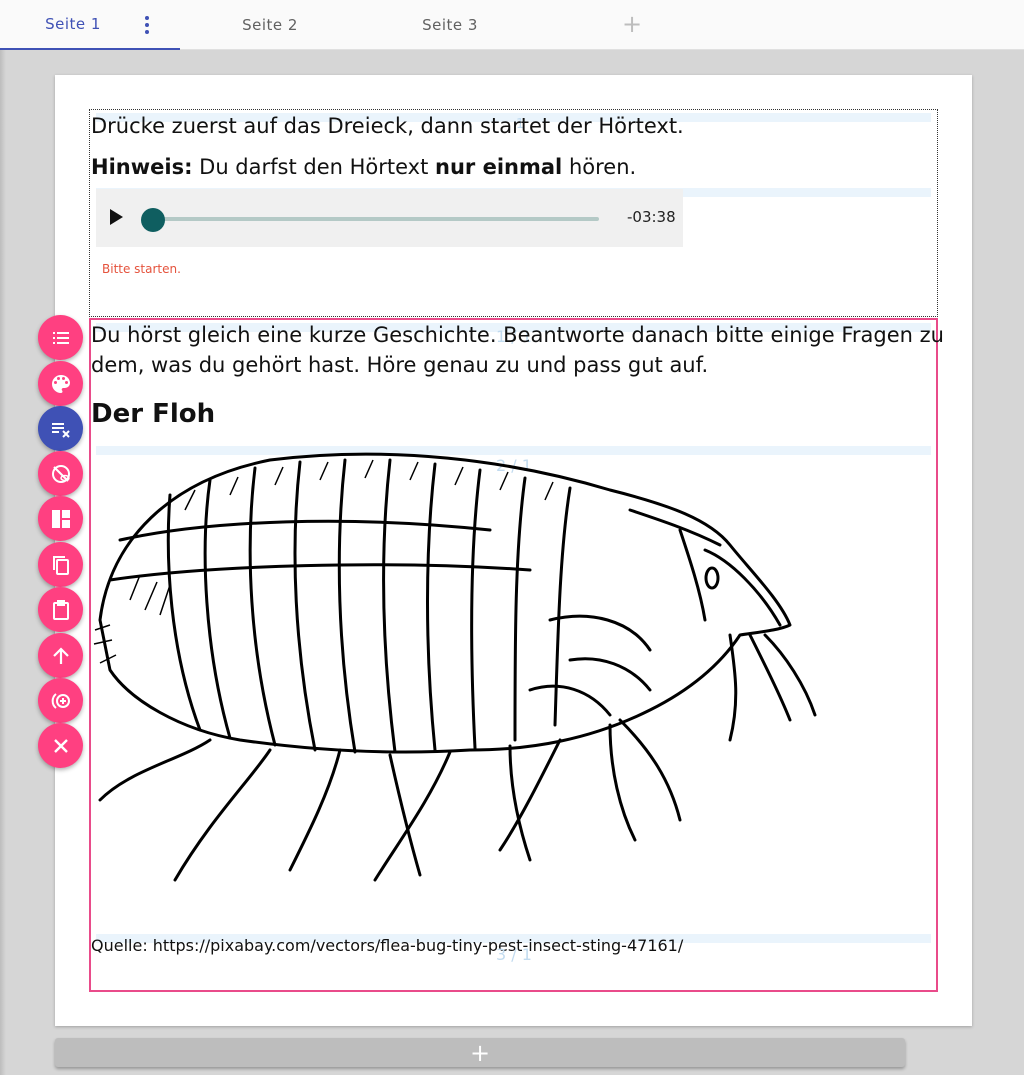  I want to click on list-icon, so click(60, 337).